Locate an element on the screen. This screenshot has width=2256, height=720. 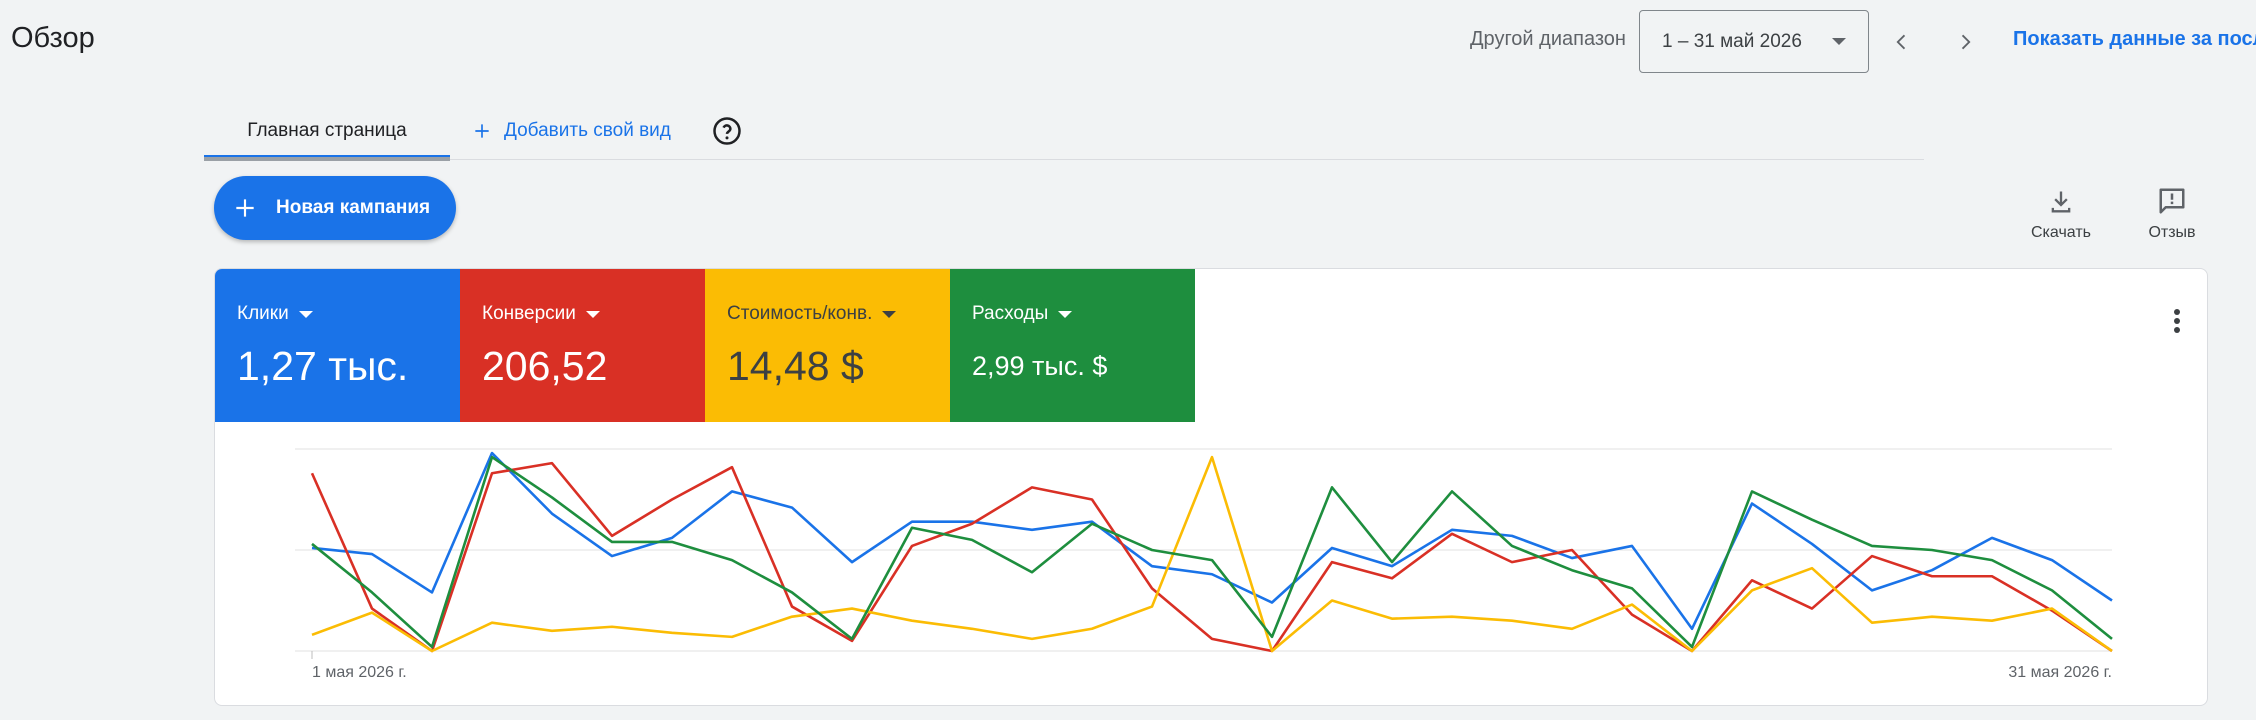
new-campaign-button: Новая кампания is located at coordinates (335, 208).